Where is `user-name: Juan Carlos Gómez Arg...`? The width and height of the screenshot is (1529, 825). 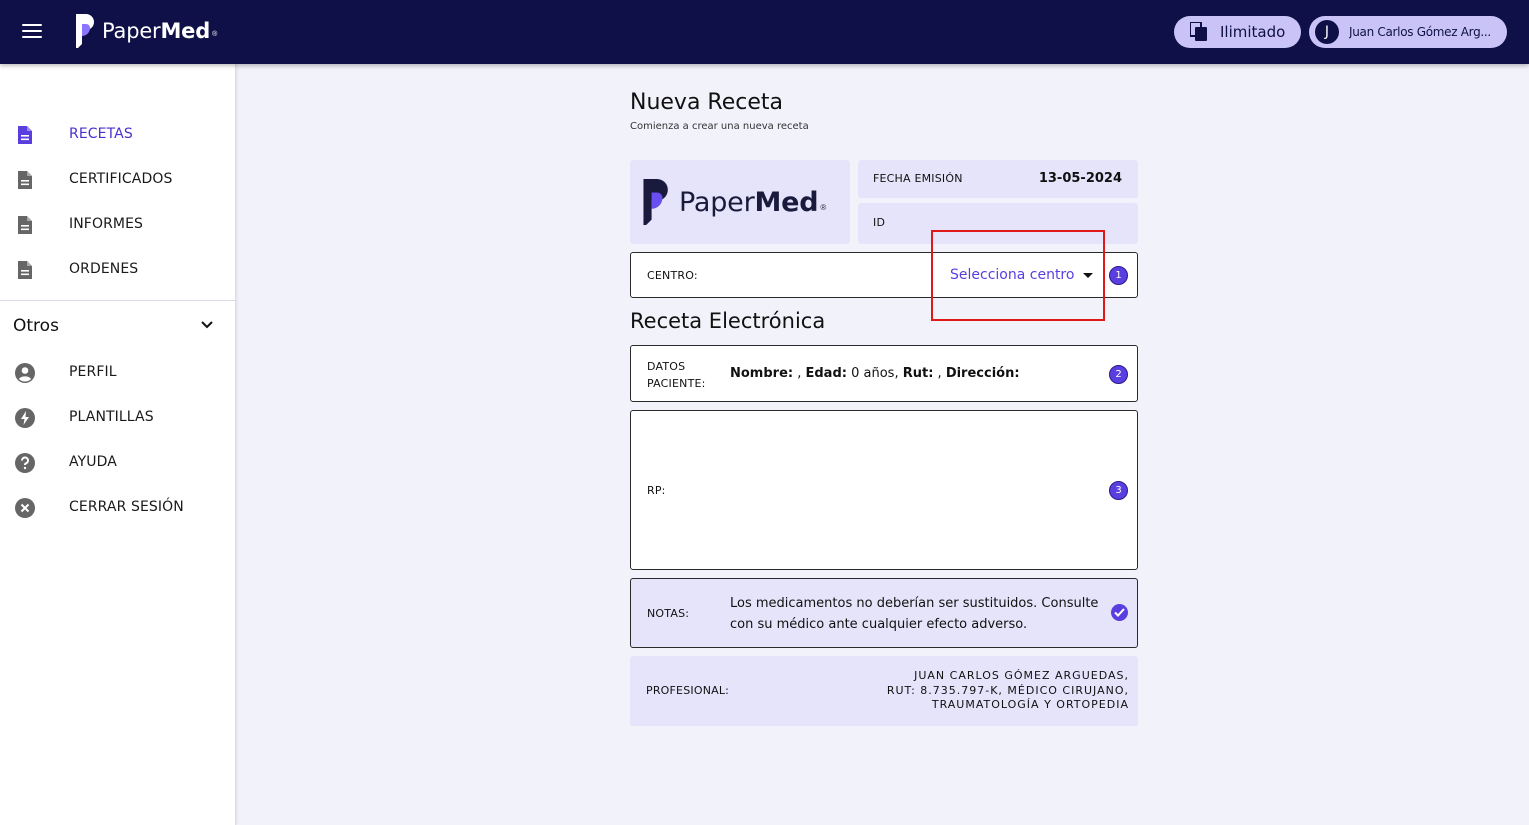
user-name: Juan Carlos Gómez Arg... is located at coordinates (1420, 32).